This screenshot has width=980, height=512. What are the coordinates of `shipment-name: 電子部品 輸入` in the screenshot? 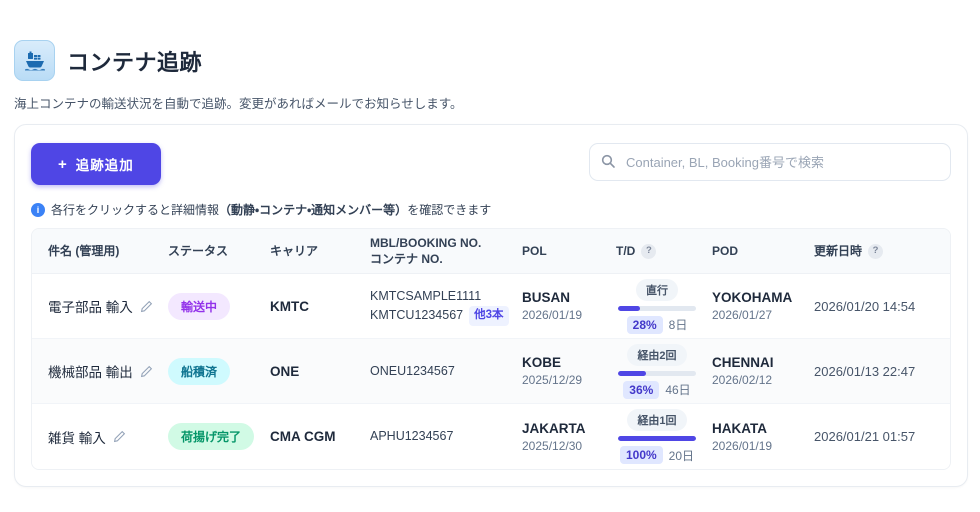 It's located at (108, 306).